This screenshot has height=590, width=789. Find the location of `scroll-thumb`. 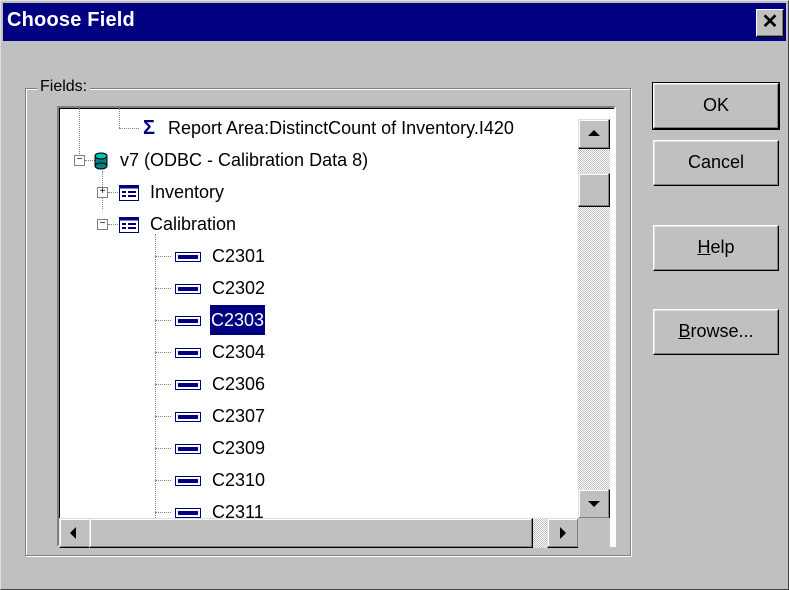

scroll-thumb is located at coordinates (594, 190).